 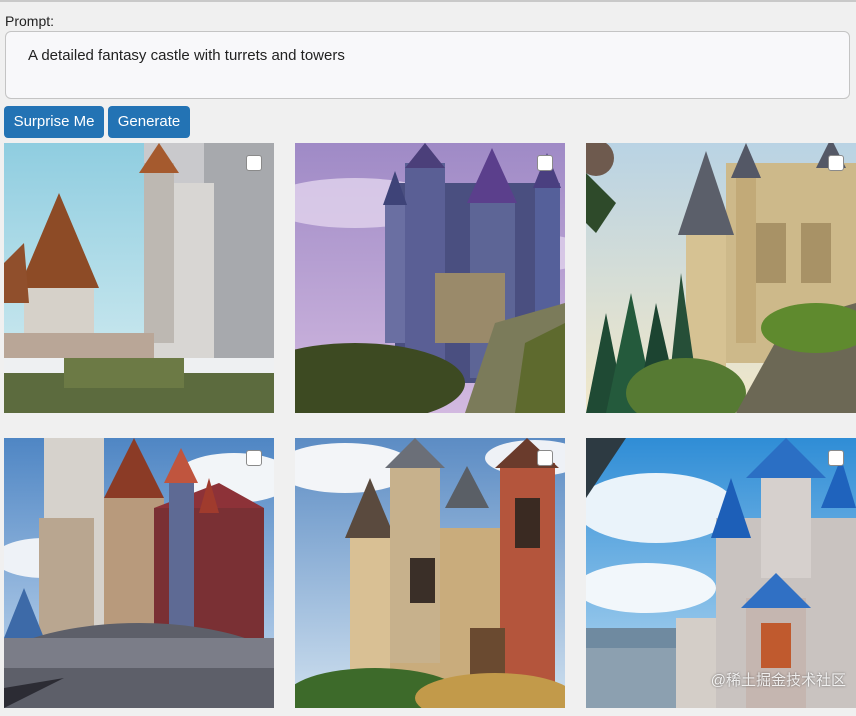 I want to click on generated-image-6: @稀土掘金技术社区, so click(x=721, y=573).